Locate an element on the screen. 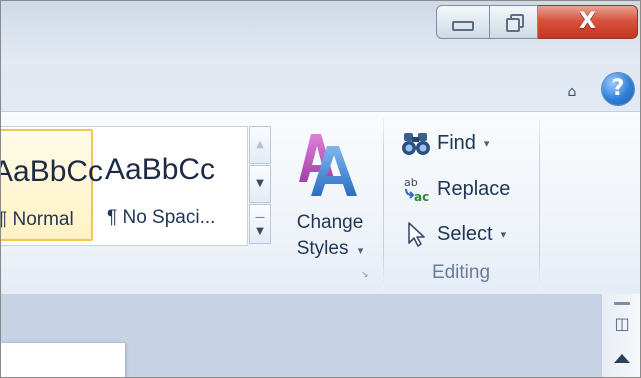 The image size is (641, 378). select-button: Select ▾ is located at coordinates (453, 234).